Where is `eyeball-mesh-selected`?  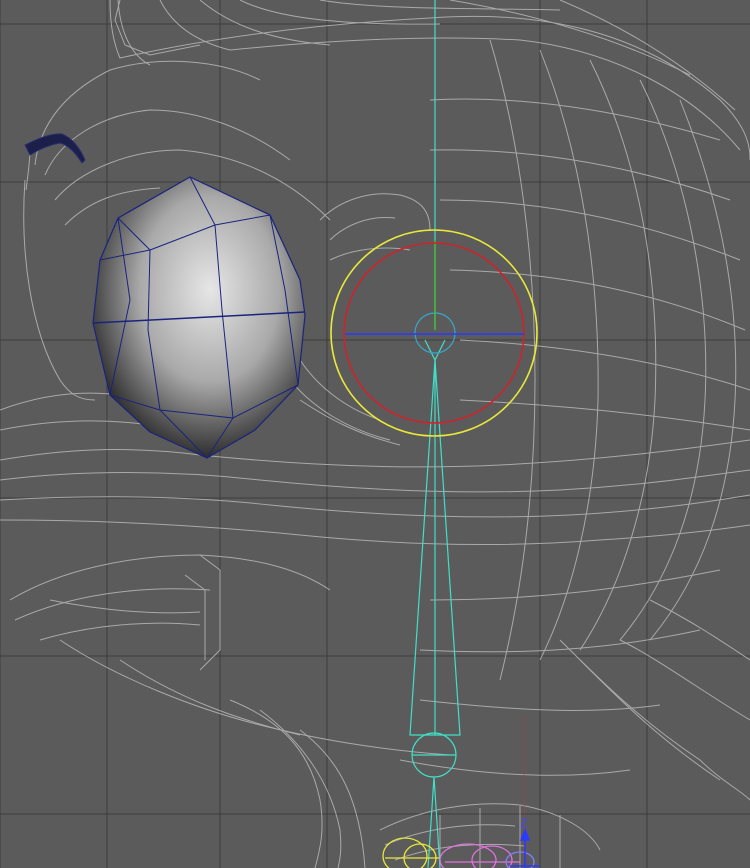
eyeball-mesh-selected is located at coordinates (199, 317).